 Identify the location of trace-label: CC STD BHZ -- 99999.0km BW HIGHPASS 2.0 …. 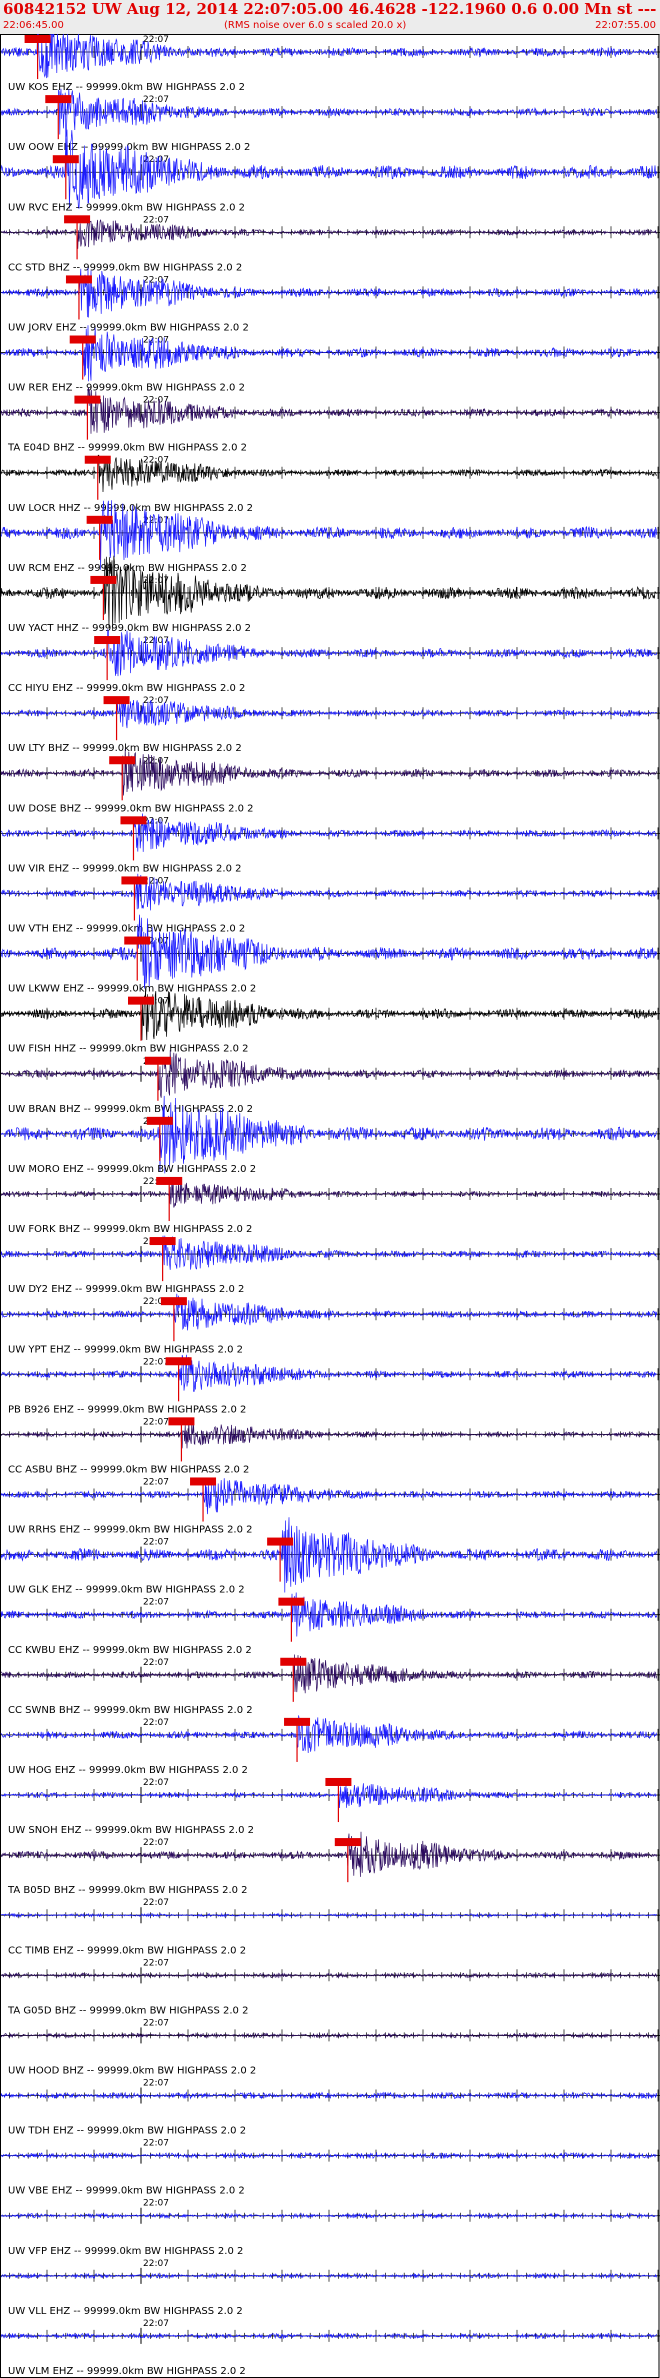
(125, 267).